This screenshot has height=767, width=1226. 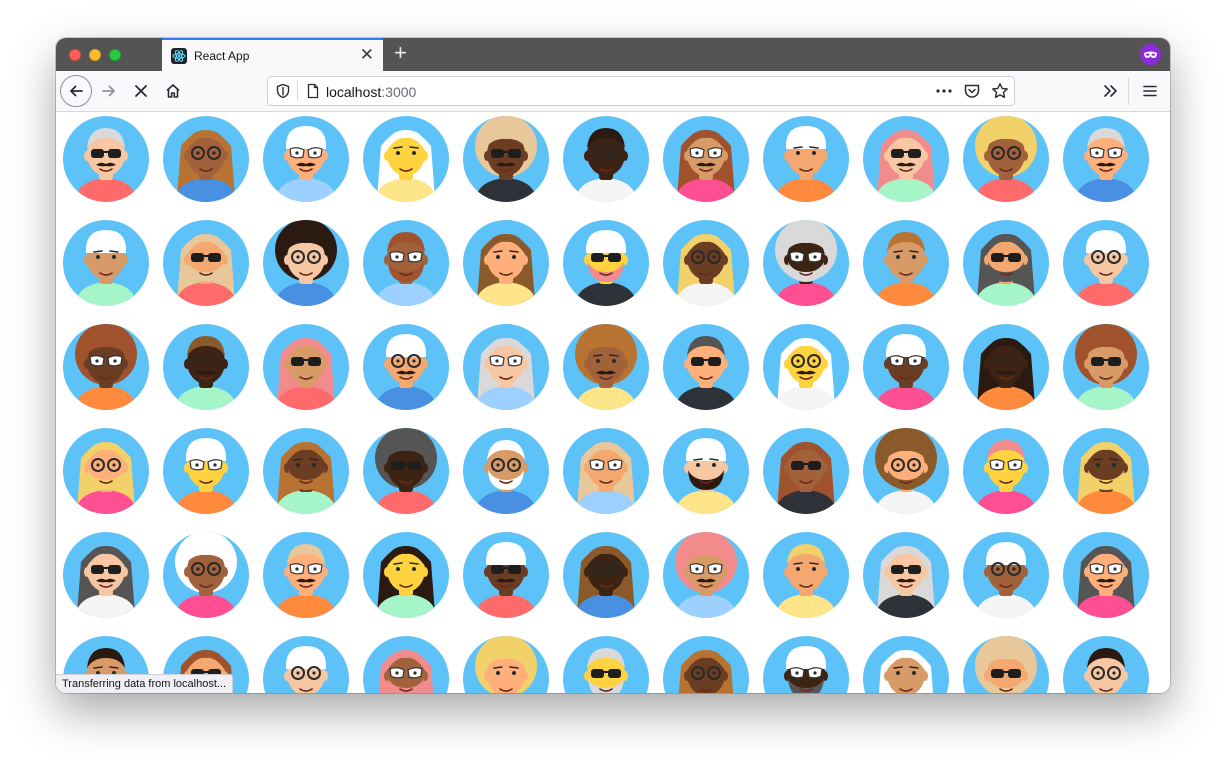 I want to click on close-window-button, so click(x=75, y=55).